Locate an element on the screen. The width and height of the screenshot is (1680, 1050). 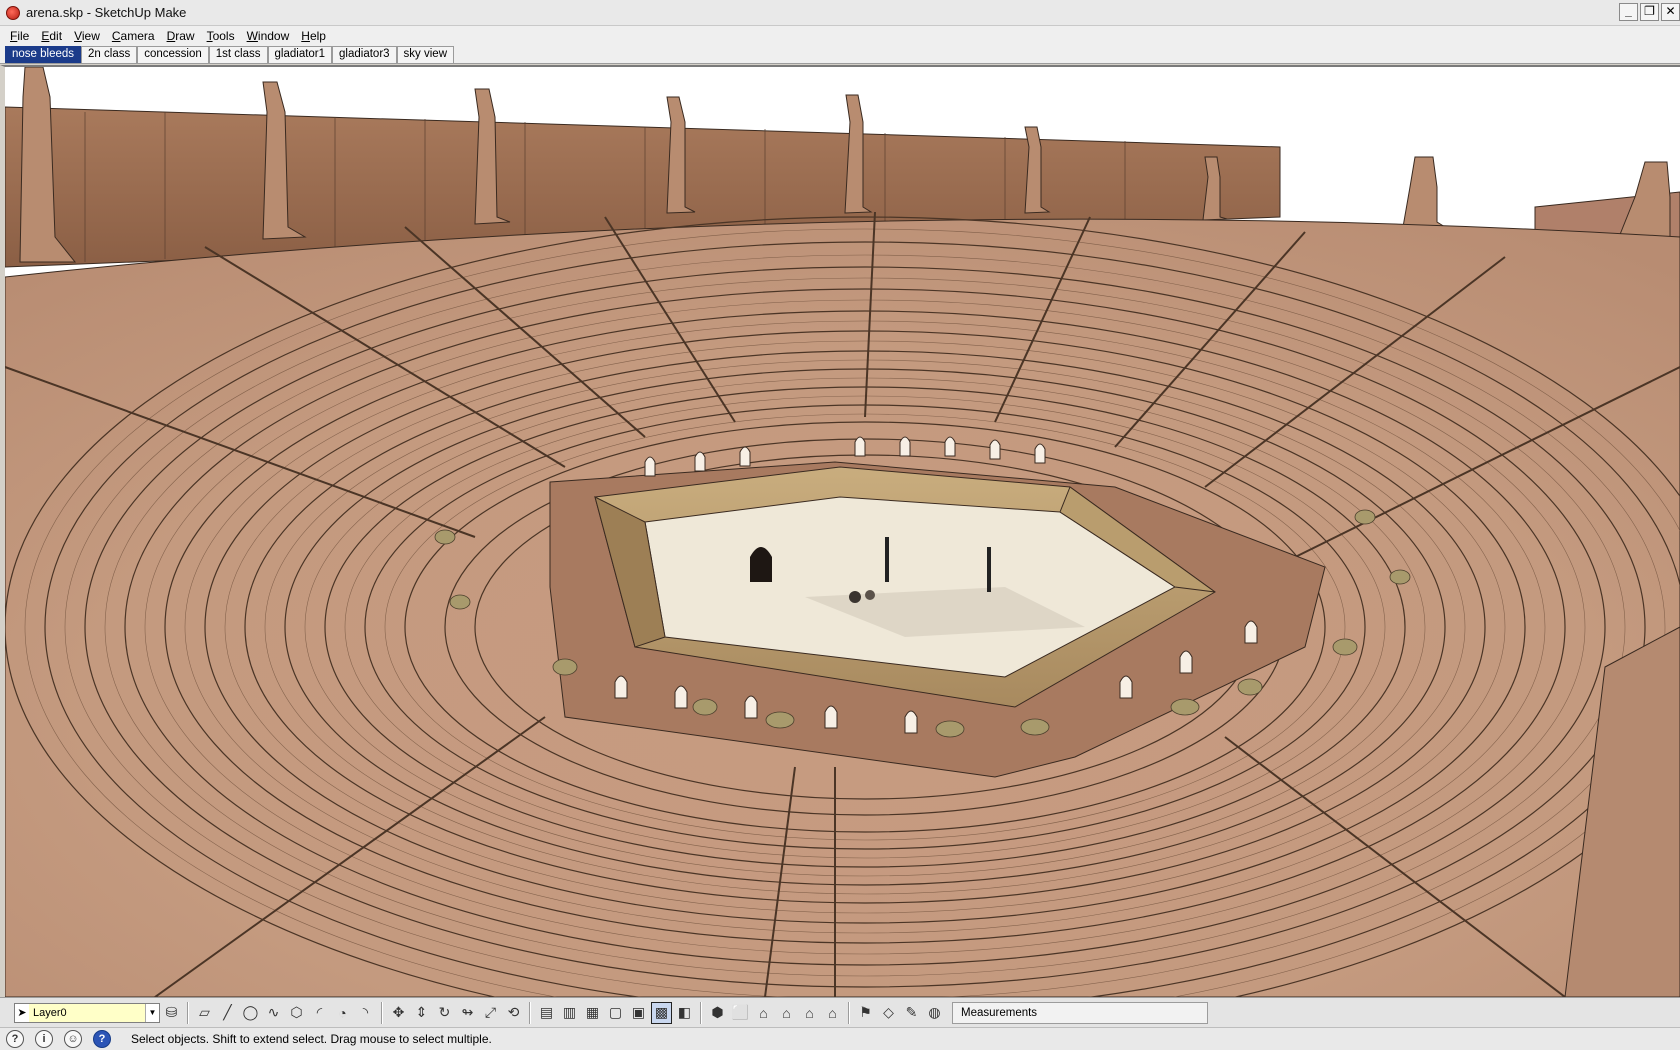
wireframe-style-icon: ▦ is located at coordinates (592, 1013).